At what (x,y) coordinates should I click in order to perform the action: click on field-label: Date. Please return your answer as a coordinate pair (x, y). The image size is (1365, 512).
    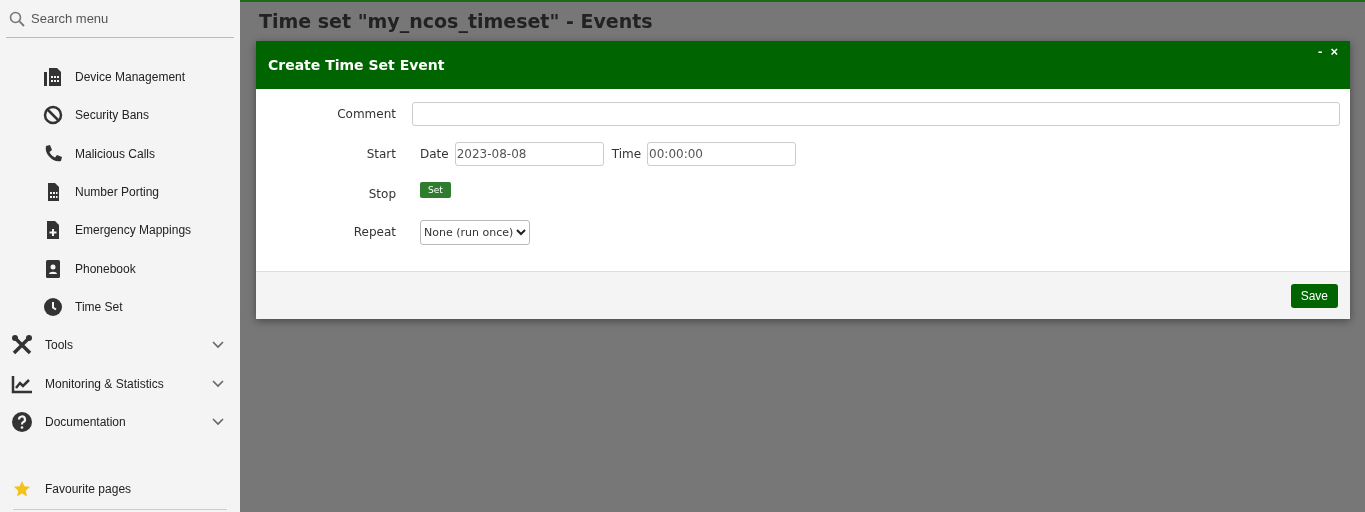
    Looking at the image, I should click on (434, 154).